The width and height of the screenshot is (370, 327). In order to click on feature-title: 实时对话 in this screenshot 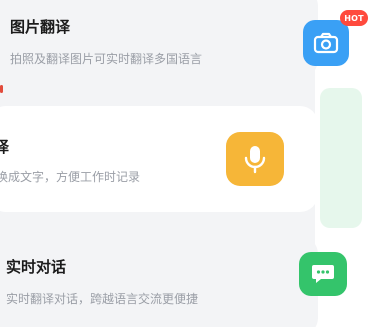, I will do `click(36, 267)`.